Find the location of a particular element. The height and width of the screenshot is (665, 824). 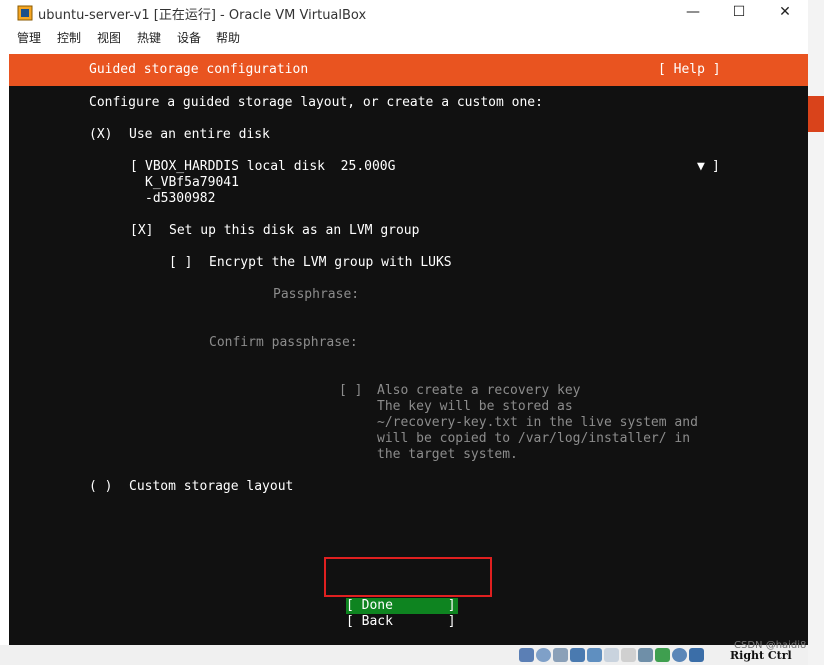

video-capture-icon is located at coordinates (645, 655).